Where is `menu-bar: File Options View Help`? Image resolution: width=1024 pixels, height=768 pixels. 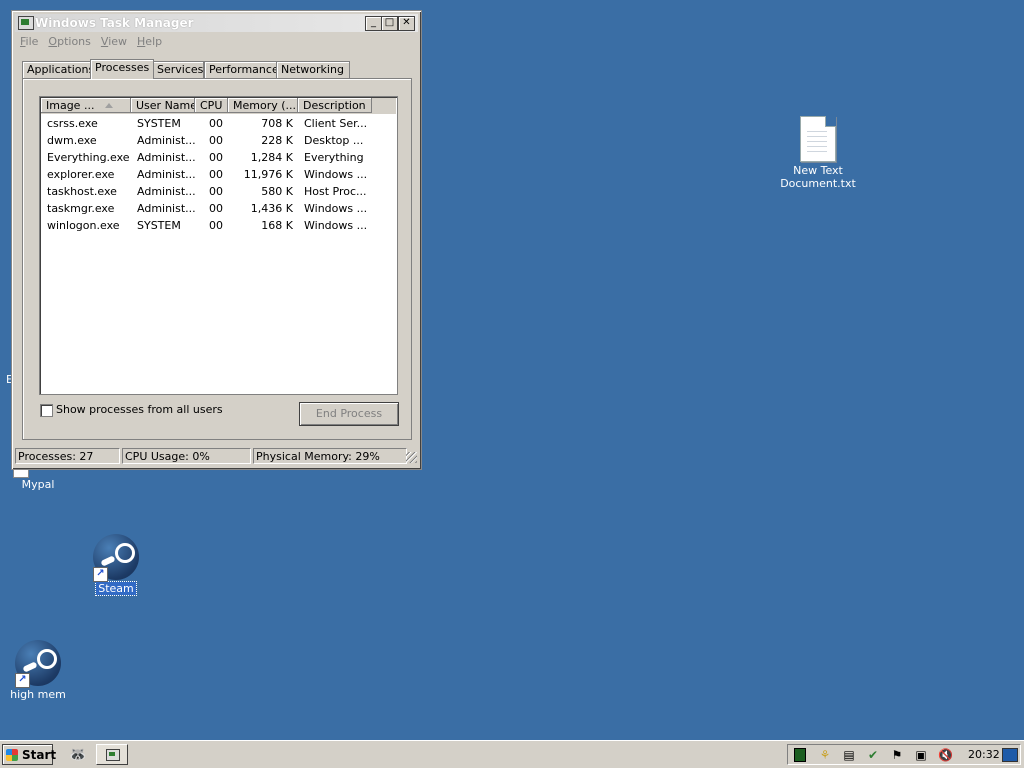 menu-bar: File Options View Help is located at coordinates (92, 44).